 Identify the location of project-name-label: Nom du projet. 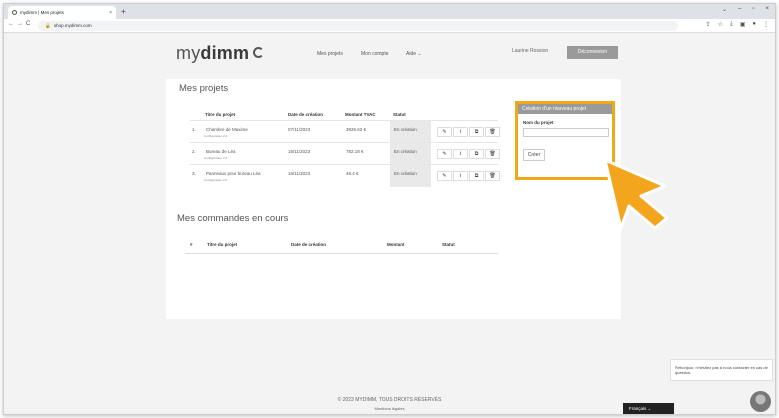
(538, 122).